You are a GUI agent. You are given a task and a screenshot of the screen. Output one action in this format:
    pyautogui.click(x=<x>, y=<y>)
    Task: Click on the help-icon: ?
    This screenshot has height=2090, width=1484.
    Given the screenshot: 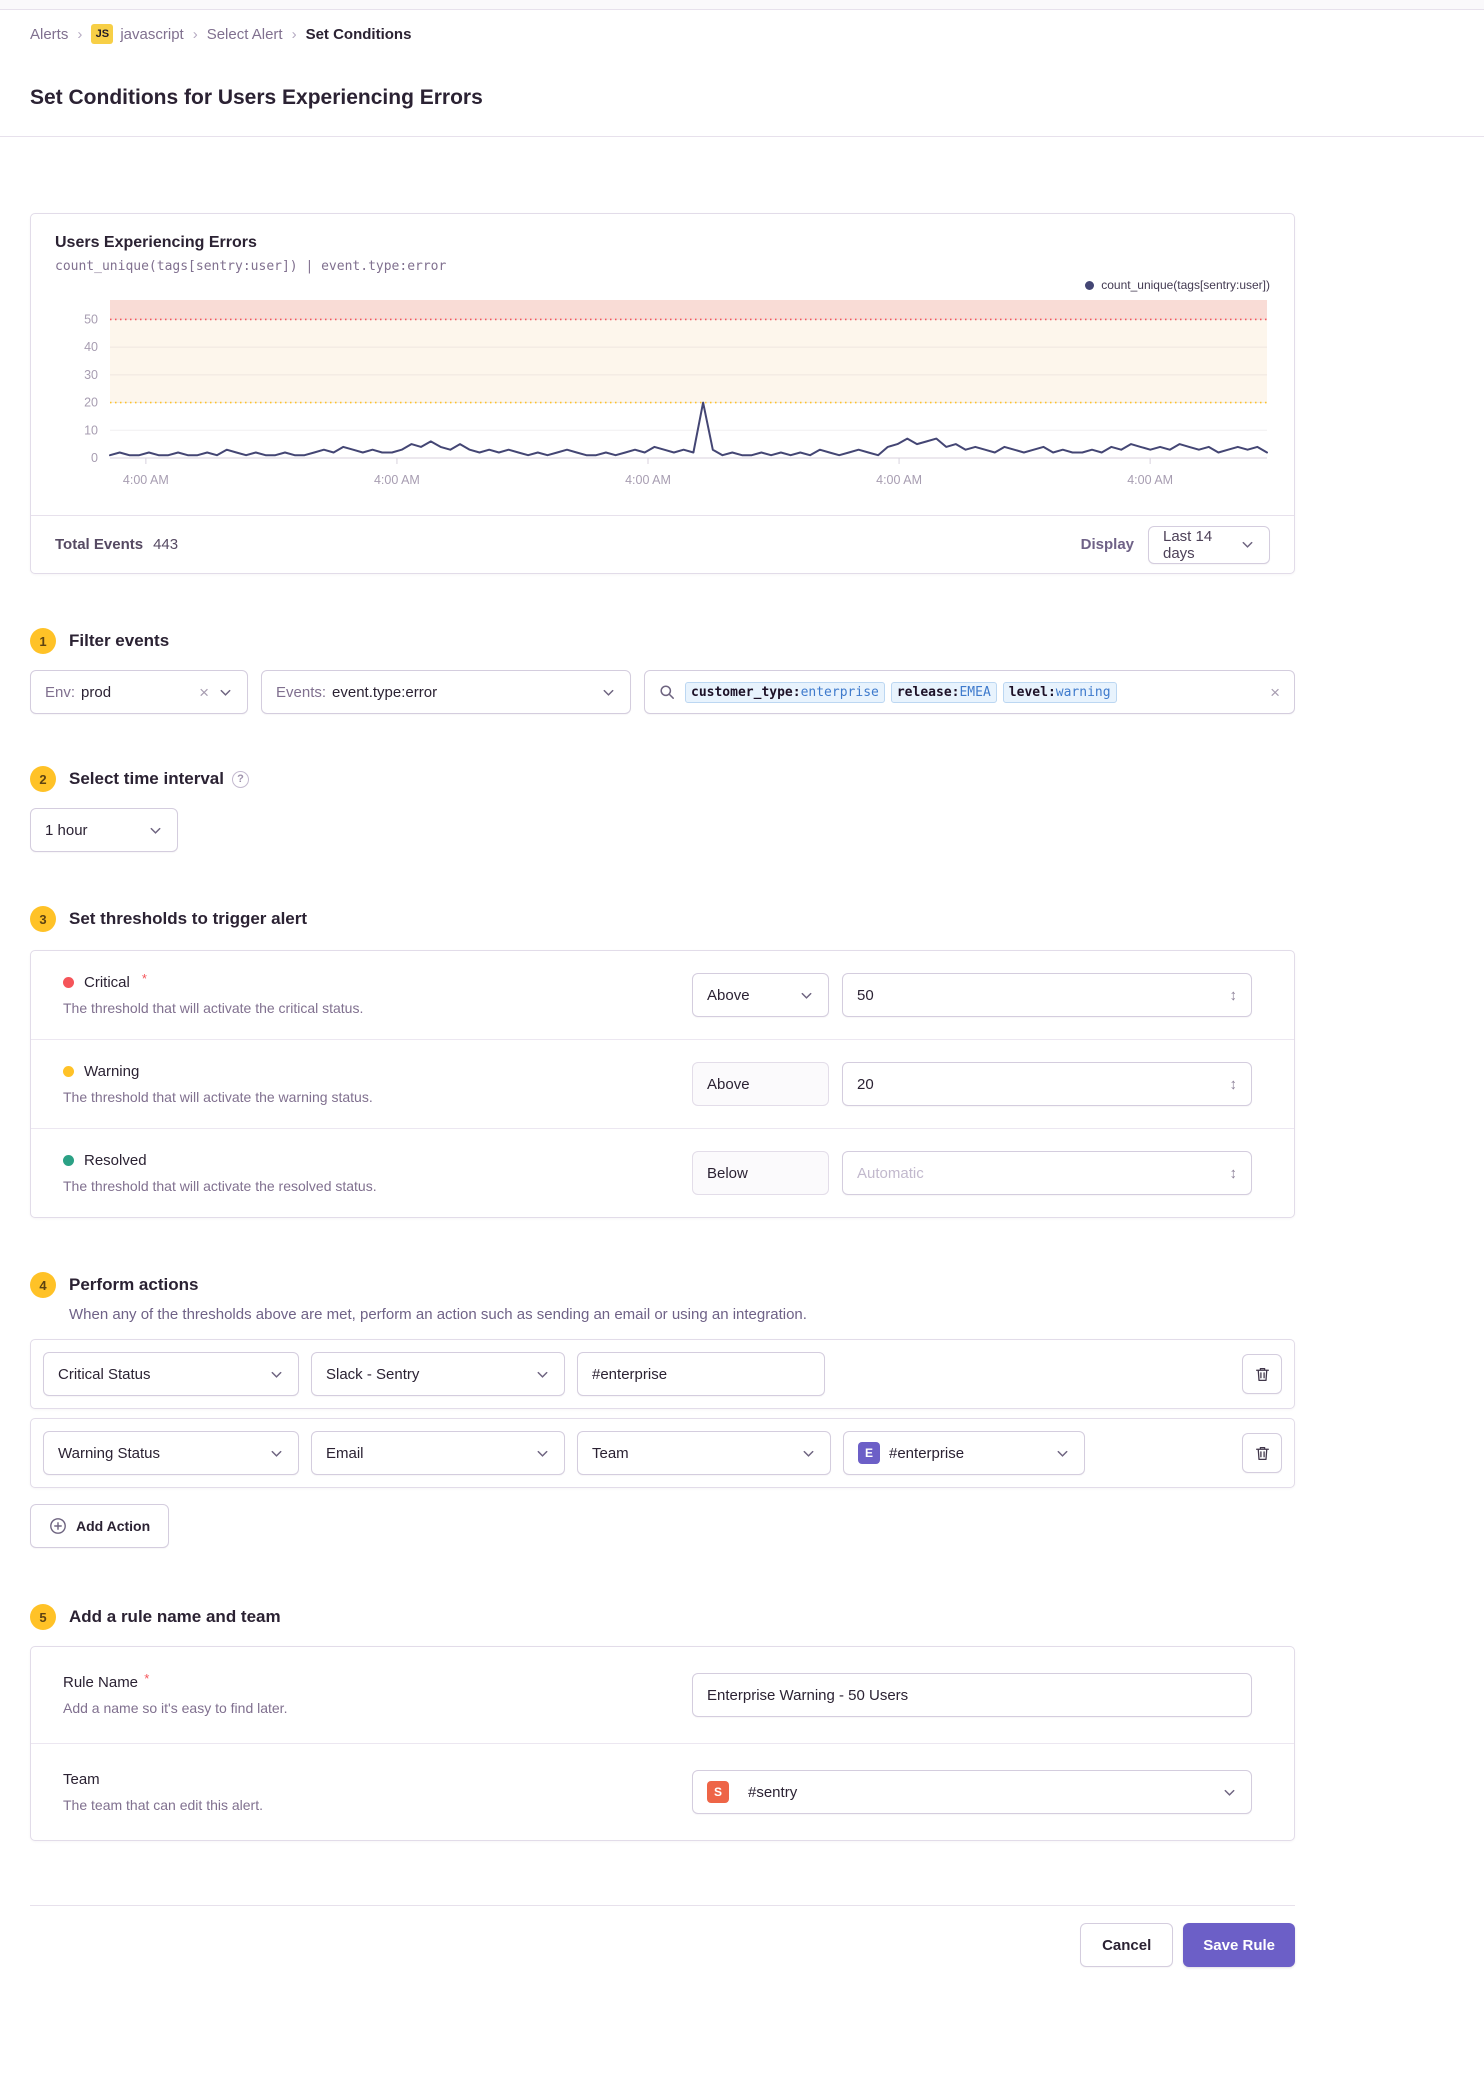 What is the action you would take?
    pyautogui.click(x=240, y=779)
    